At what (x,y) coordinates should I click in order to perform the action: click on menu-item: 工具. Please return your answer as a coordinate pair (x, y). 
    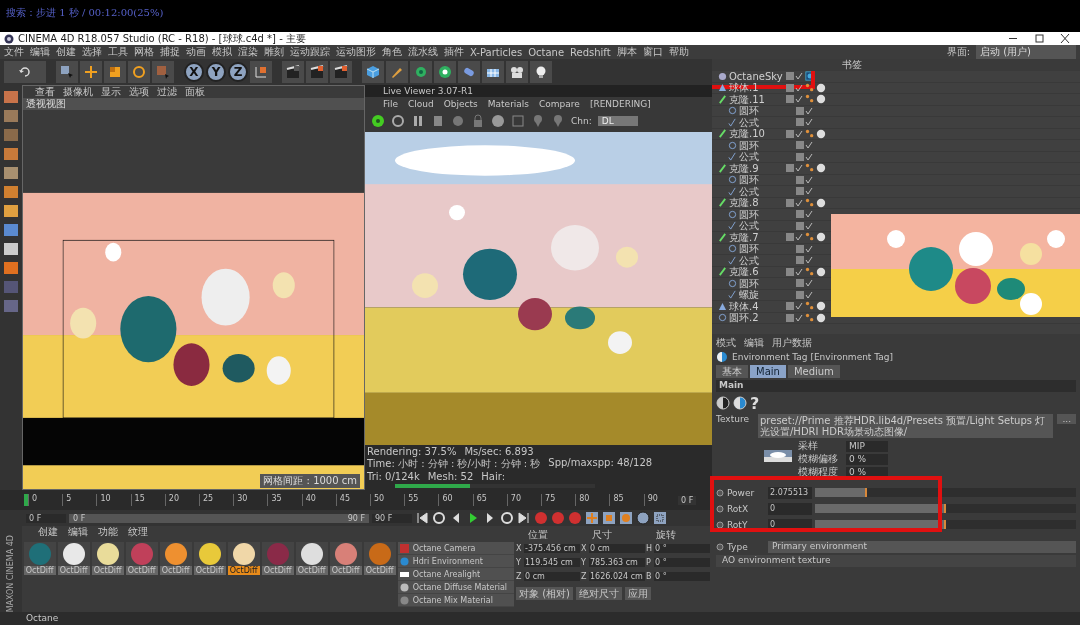
    Looking at the image, I should click on (118, 52).